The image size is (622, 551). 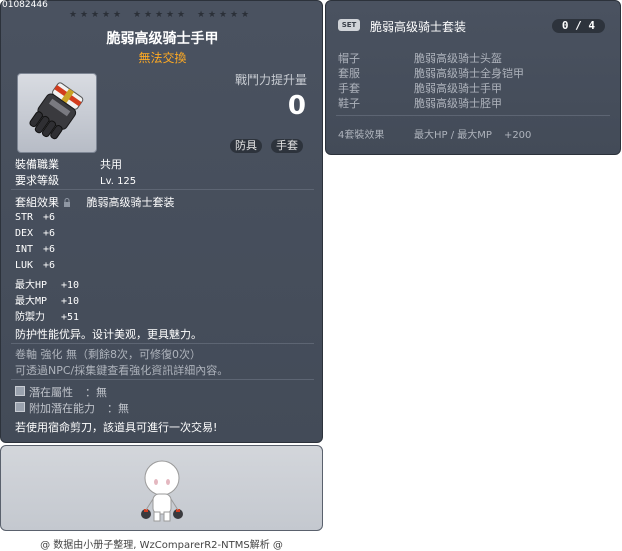 What do you see at coordinates (31, 301) in the screenshot?
I see `stat-label: 最大MP` at bounding box center [31, 301].